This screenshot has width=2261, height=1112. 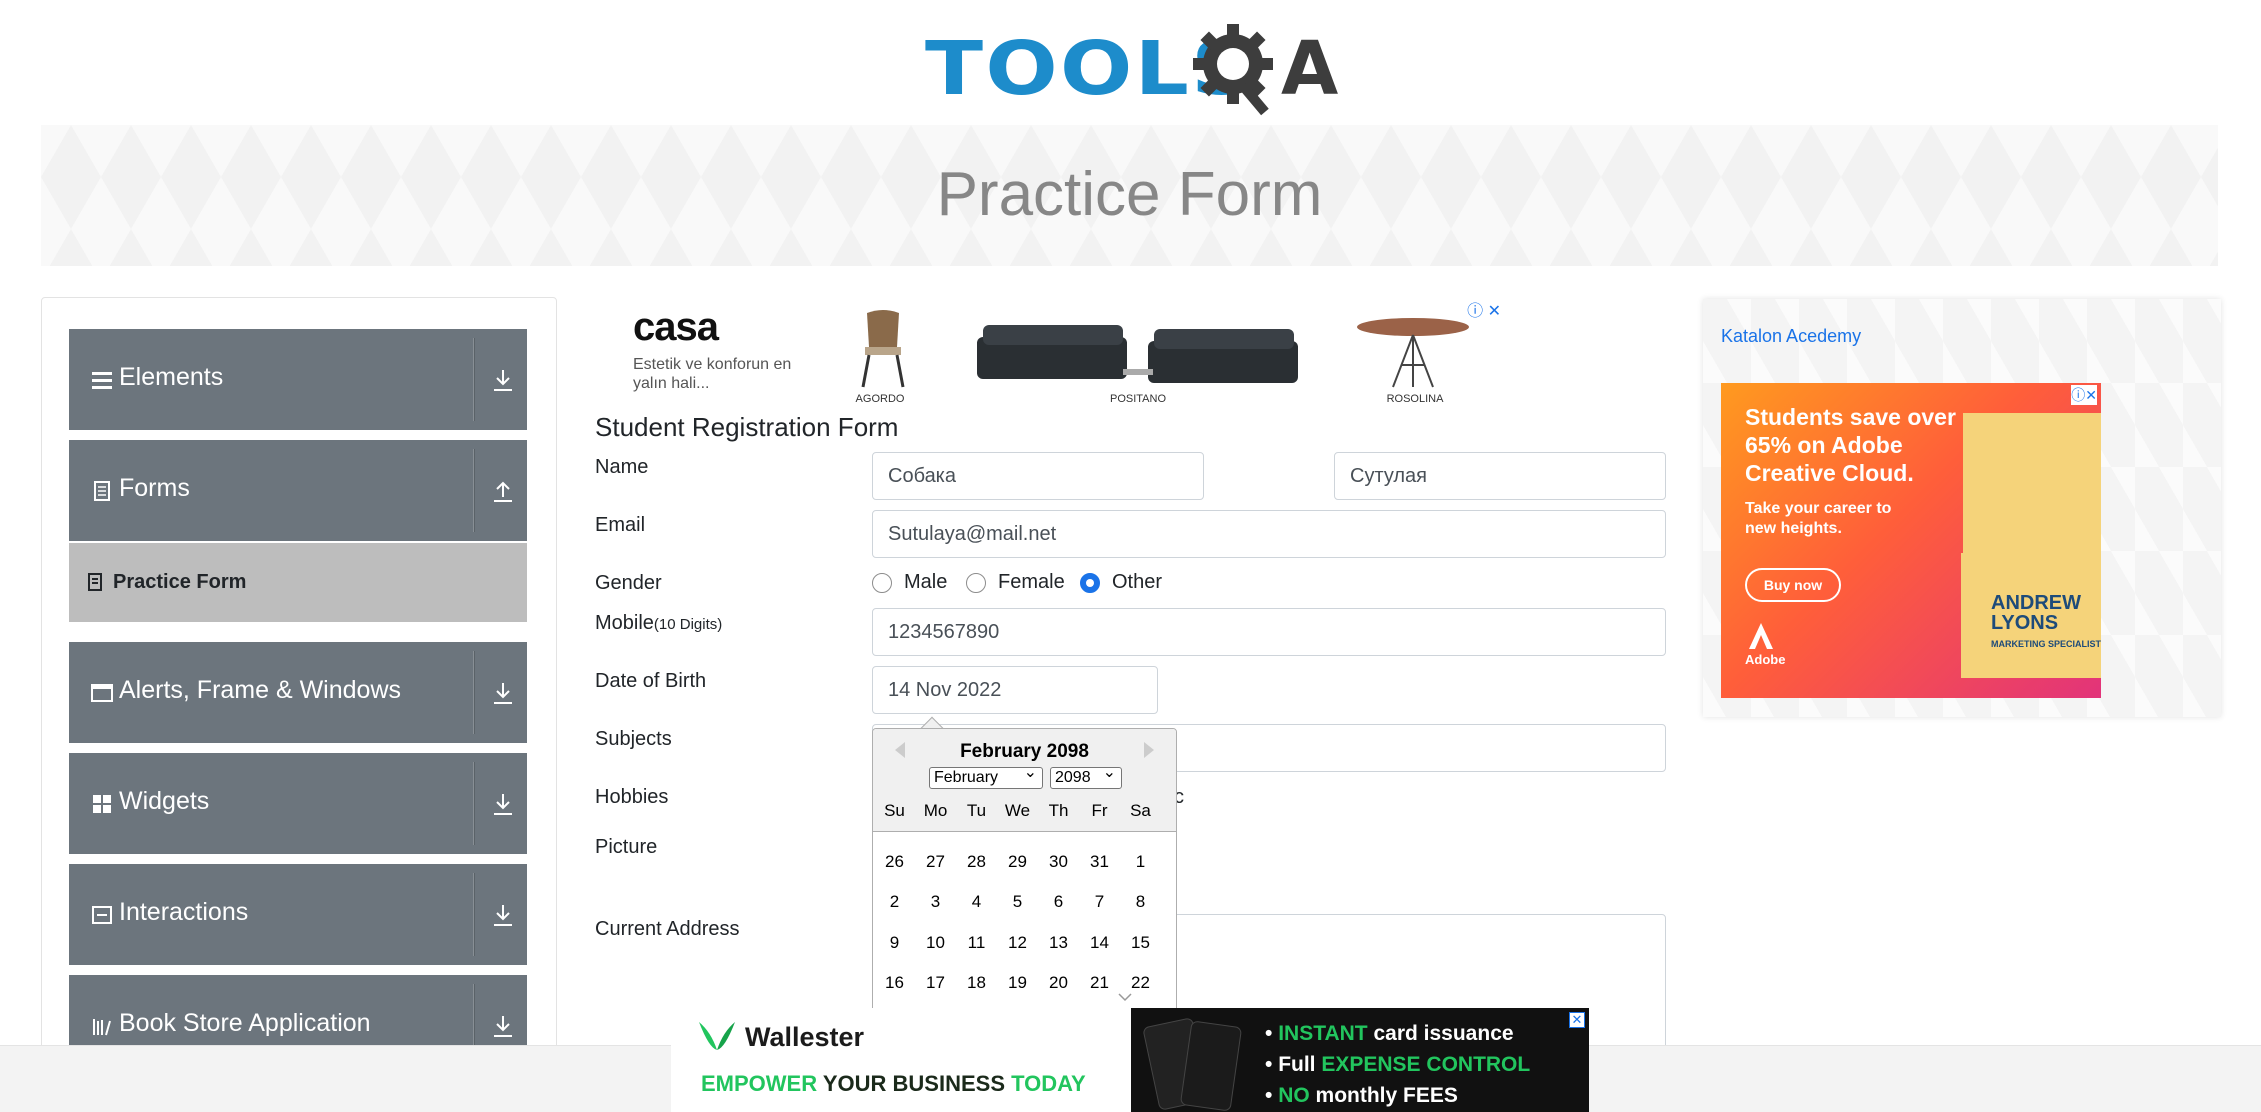 I want to click on wallester-line-3: • NO monthly FEES, so click(x=1361, y=1095).